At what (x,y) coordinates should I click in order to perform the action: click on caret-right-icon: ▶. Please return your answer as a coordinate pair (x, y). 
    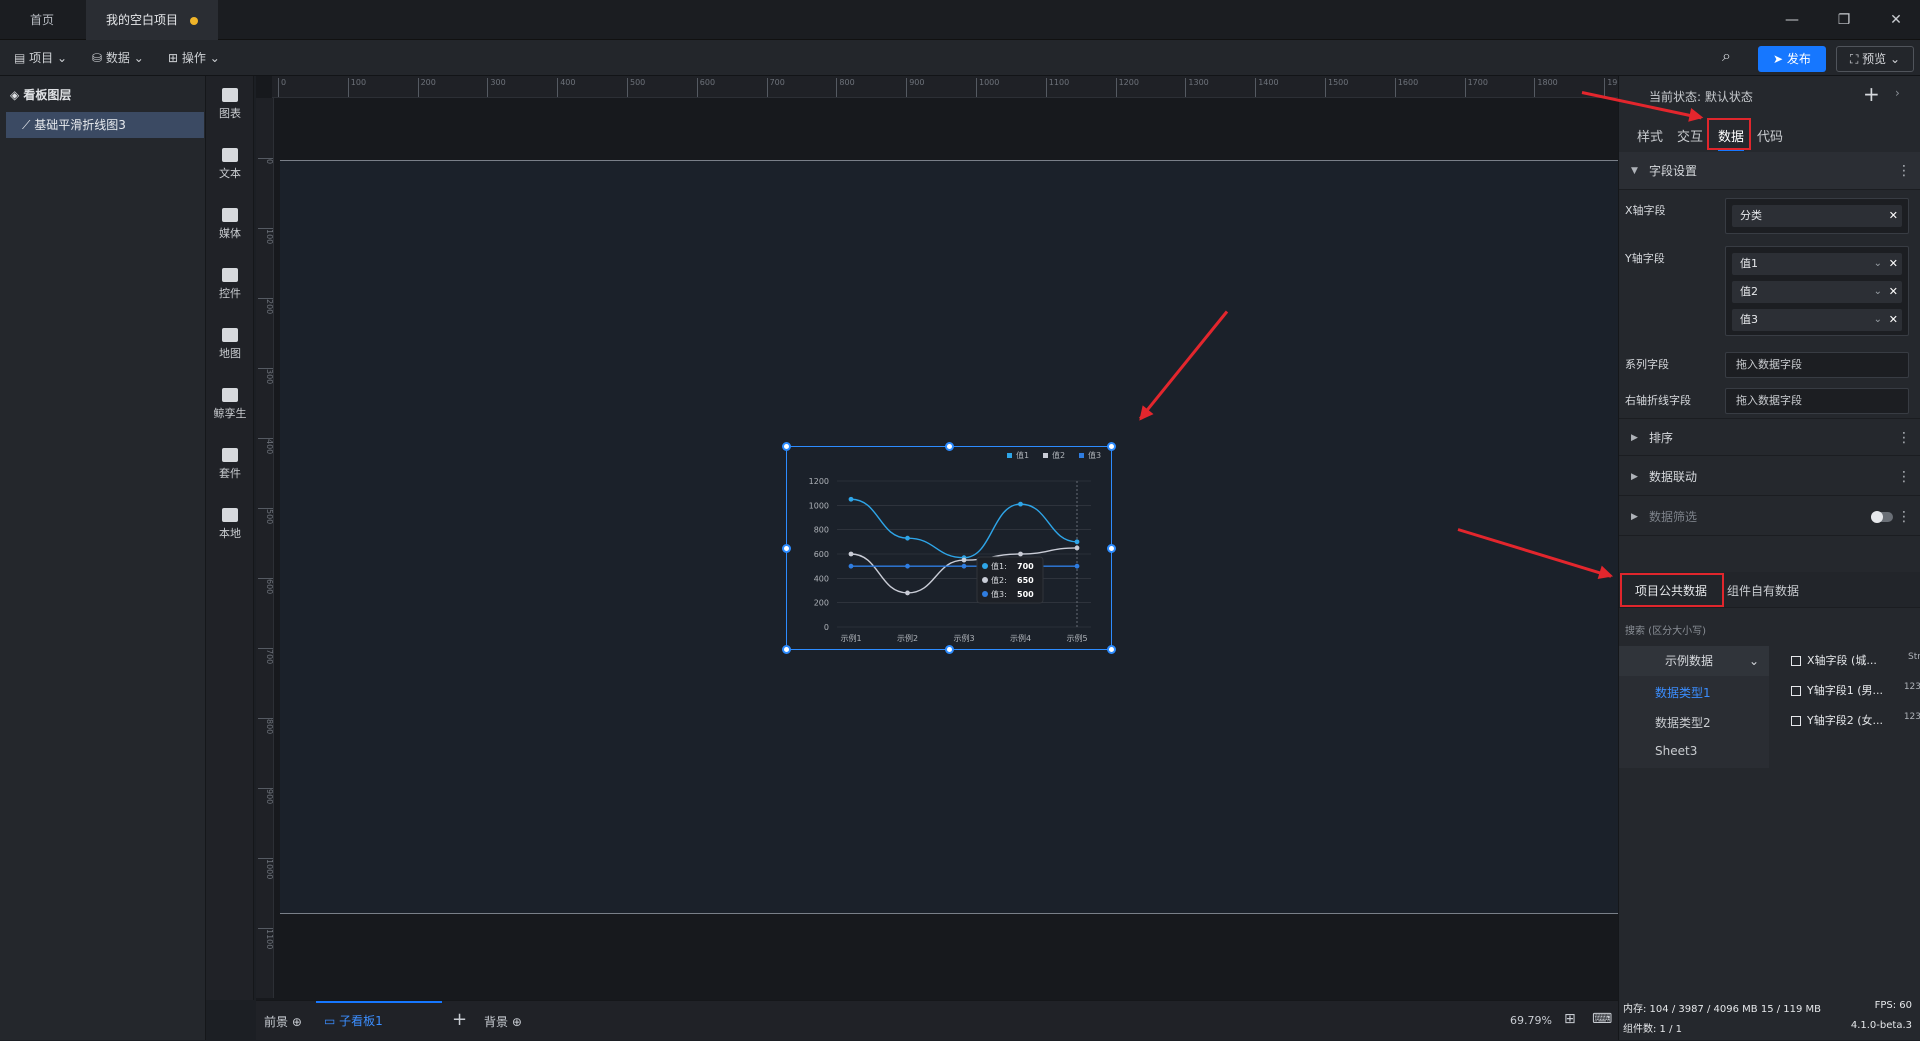
    Looking at the image, I should click on (1634, 477).